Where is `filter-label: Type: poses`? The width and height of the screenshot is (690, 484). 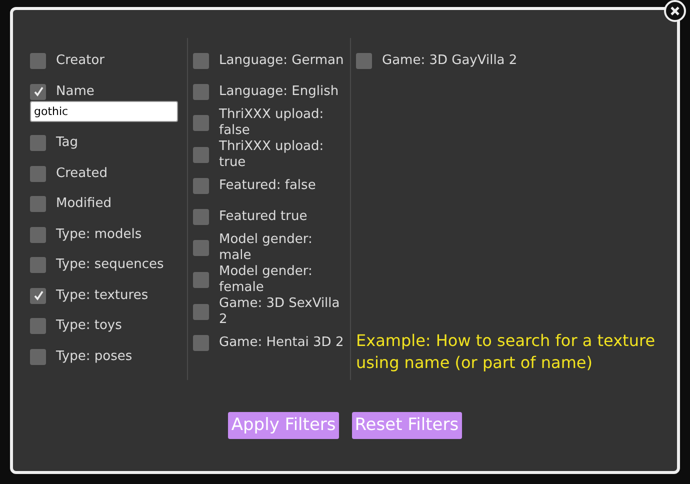 filter-label: Type: poses is located at coordinates (94, 356).